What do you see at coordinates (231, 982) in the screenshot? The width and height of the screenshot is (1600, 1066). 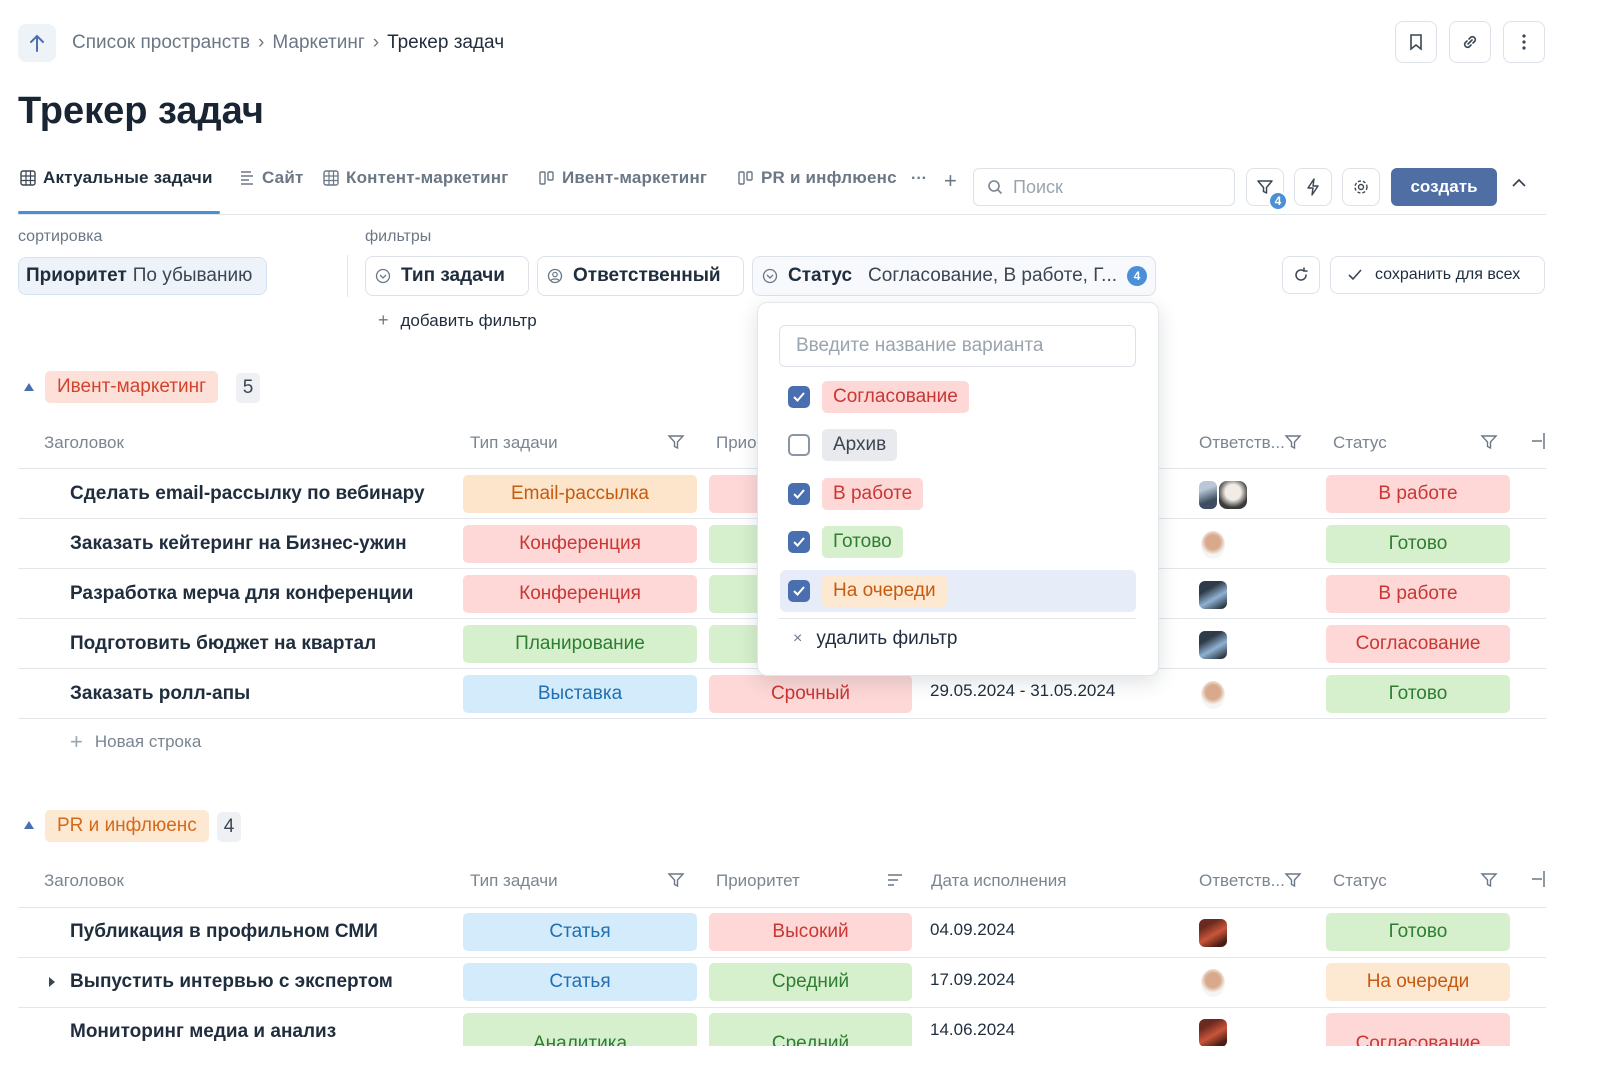 I see `table-row-title: Выпустить интервью с экспертом` at bounding box center [231, 982].